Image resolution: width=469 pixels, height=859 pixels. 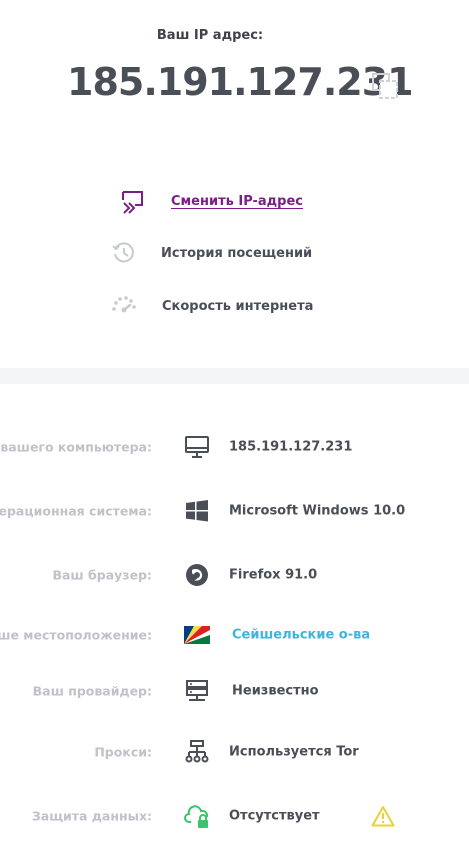 What do you see at coordinates (274, 816) in the screenshot?
I see `protection-value: Отсутствует` at bounding box center [274, 816].